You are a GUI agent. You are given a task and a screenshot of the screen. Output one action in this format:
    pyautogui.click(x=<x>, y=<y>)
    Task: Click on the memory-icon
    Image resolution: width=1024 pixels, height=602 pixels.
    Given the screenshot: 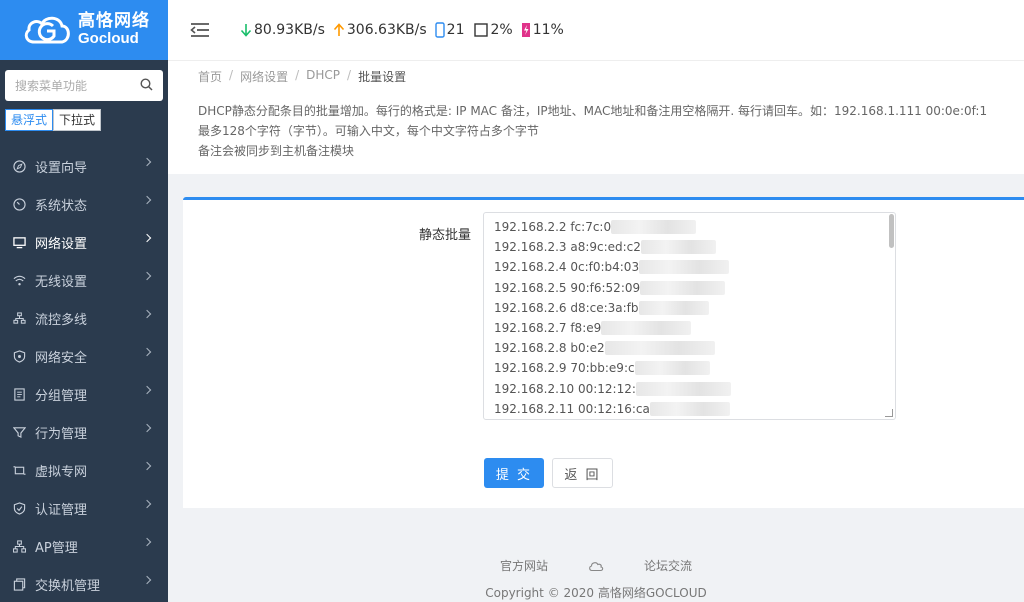 What is the action you would take?
    pyautogui.click(x=526, y=30)
    